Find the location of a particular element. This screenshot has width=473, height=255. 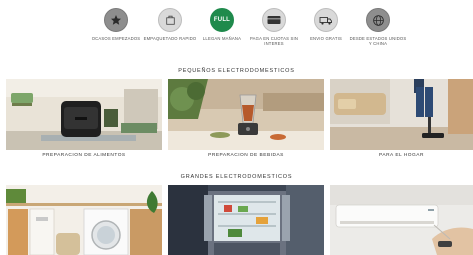

category-card-air-conditioner is located at coordinates (401, 220).